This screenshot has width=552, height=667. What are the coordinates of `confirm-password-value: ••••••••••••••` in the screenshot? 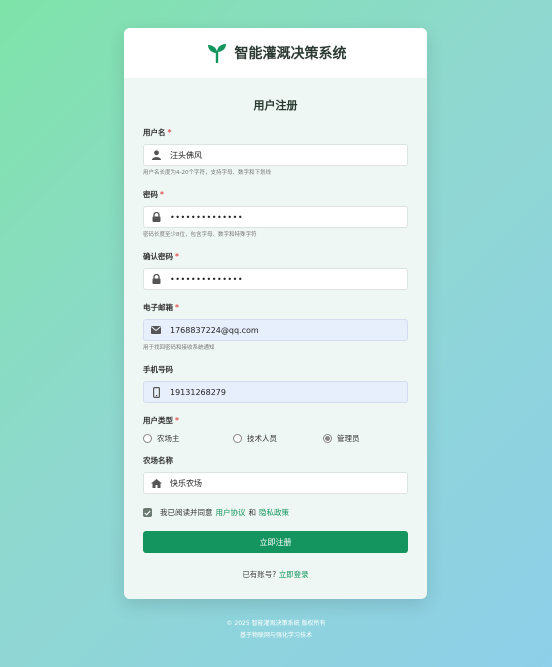 It's located at (207, 279).